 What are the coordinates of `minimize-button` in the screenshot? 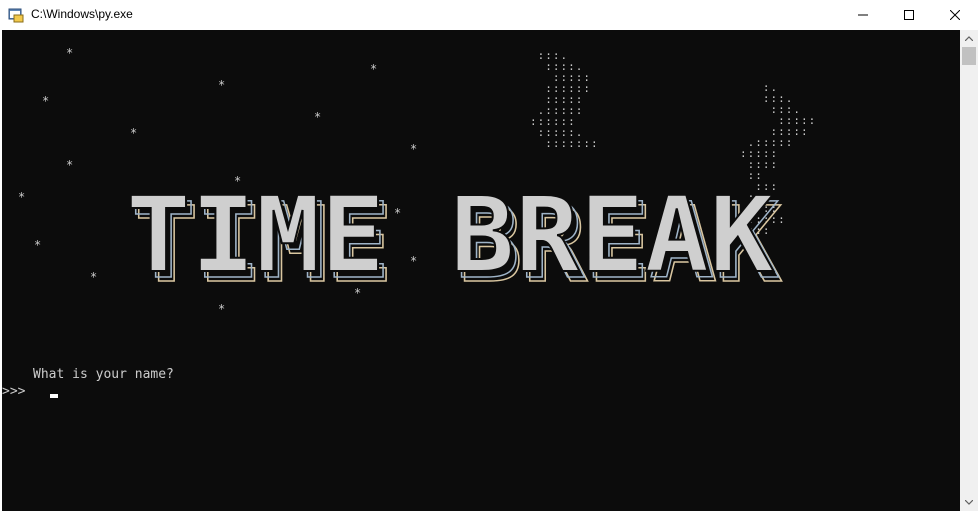 It's located at (863, 15).